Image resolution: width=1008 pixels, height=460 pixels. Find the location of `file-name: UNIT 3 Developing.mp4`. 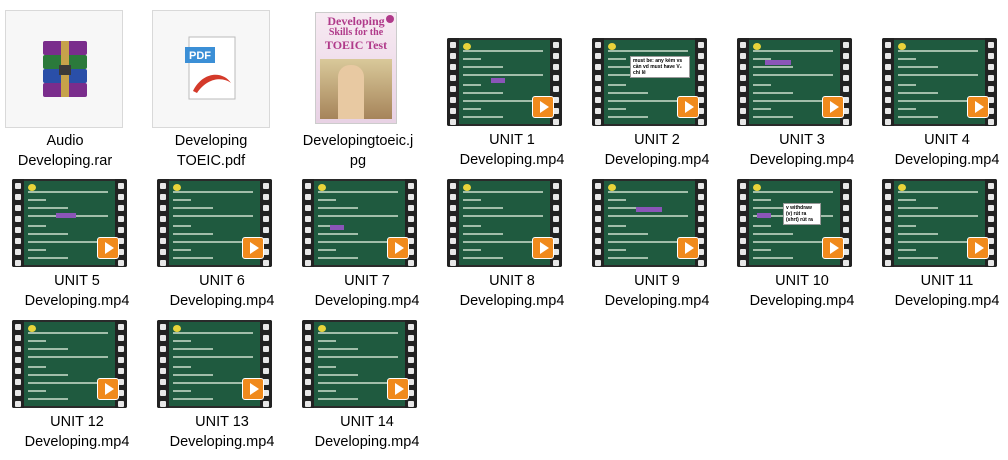

file-name: UNIT 3 Developing.mp4 is located at coordinates (802, 150).